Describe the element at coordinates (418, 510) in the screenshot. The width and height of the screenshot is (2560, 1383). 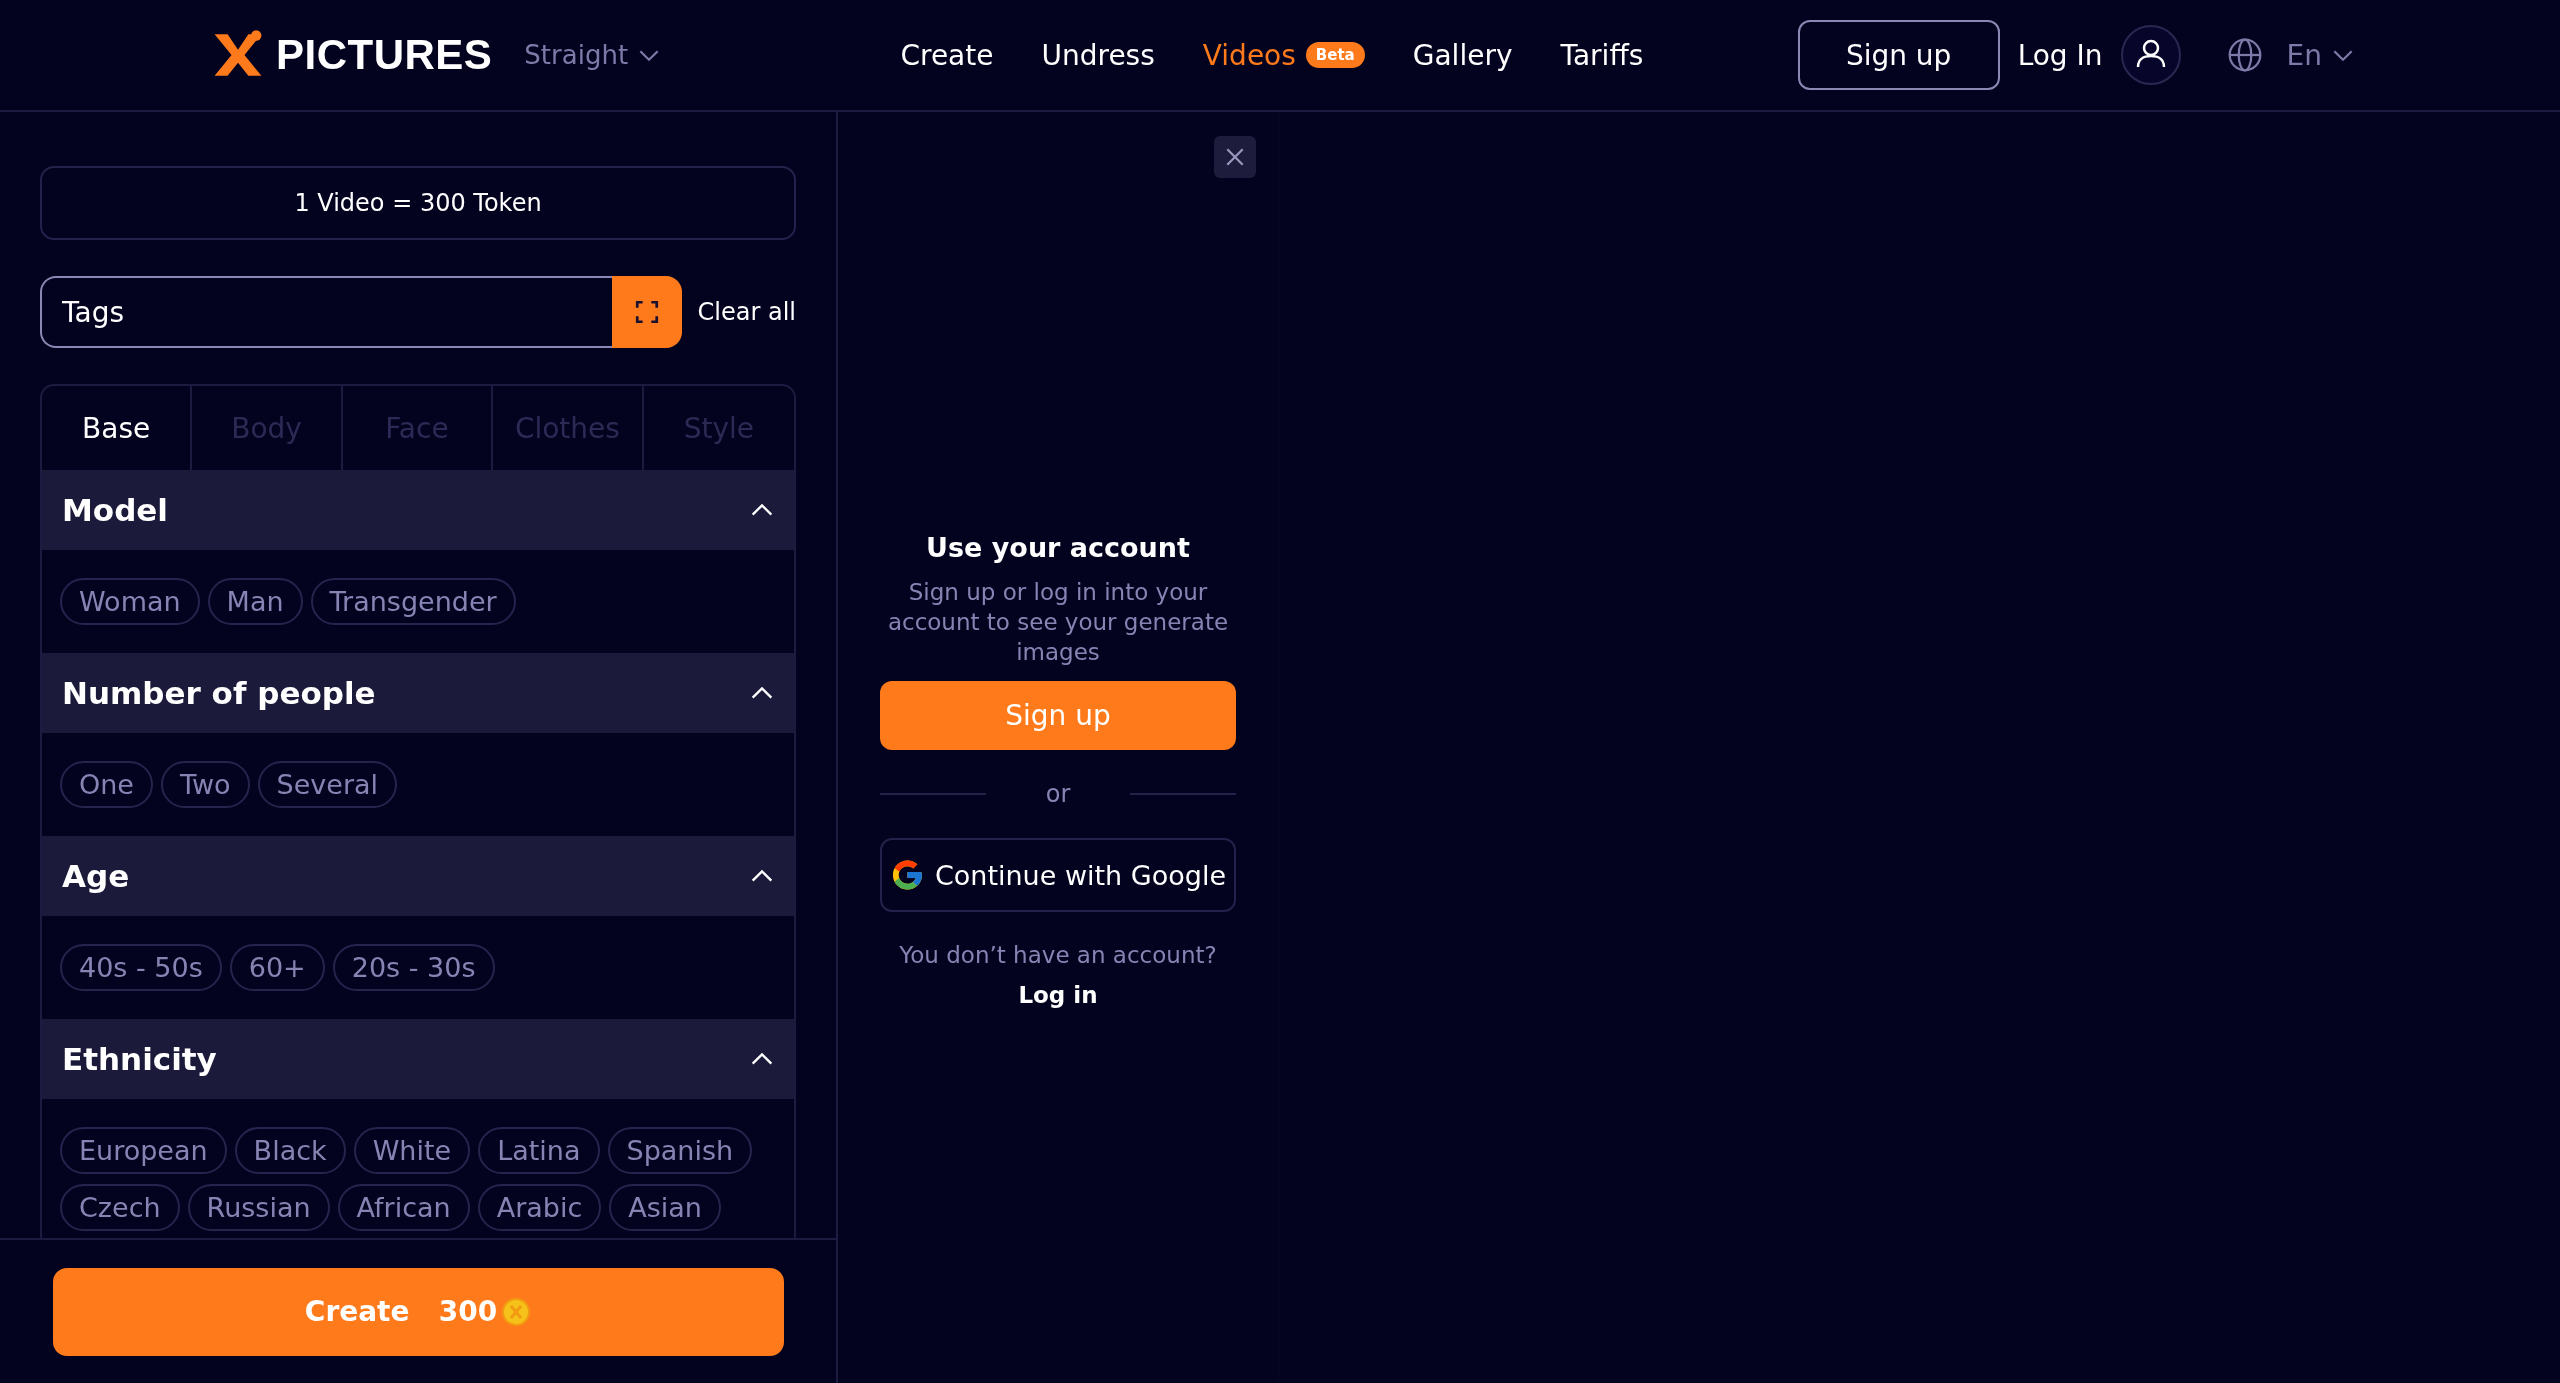
I see `section-header: Model` at that location.